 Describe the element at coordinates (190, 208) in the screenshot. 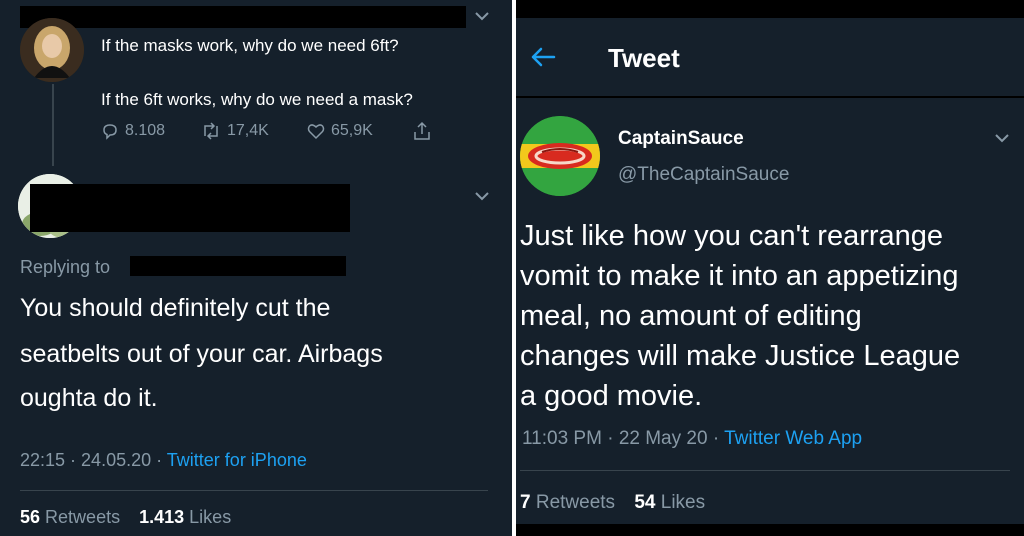

I see `redacted-name-block` at that location.